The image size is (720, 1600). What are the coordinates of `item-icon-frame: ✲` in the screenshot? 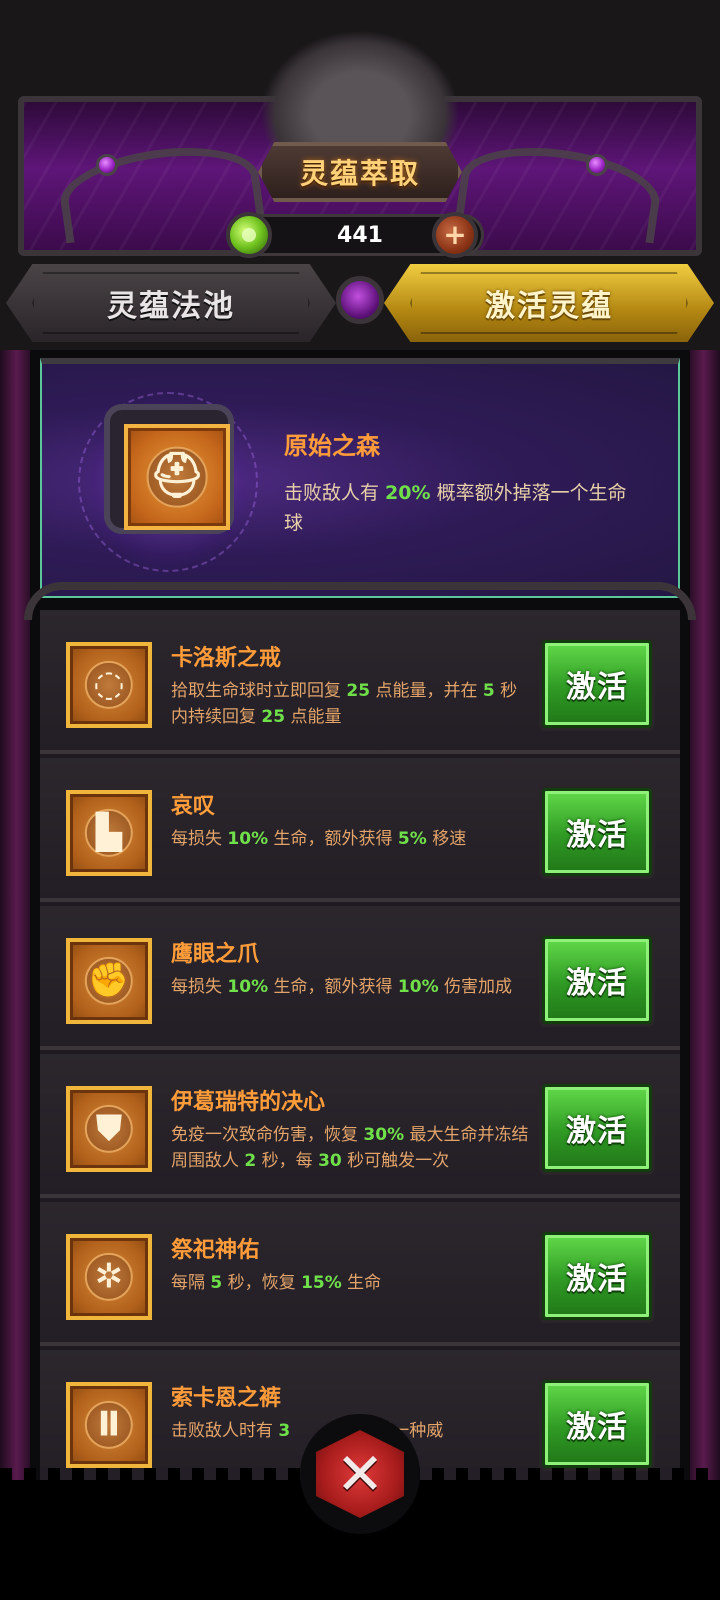 It's located at (109, 1277).